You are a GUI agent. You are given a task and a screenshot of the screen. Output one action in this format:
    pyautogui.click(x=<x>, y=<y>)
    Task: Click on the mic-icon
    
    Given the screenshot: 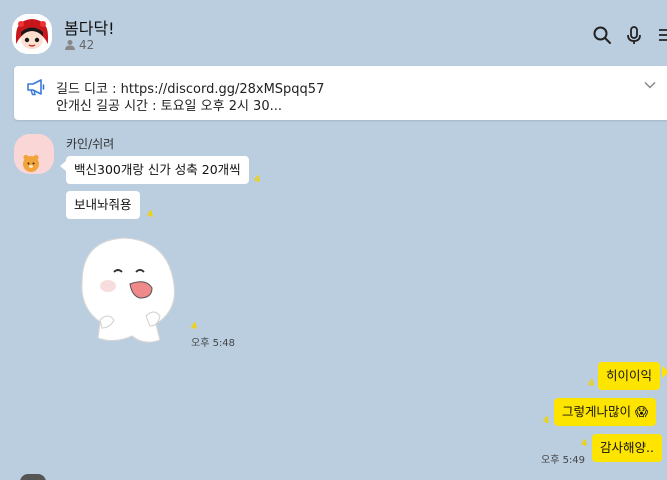 What is the action you would take?
    pyautogui.click(x=634, y=35)
    